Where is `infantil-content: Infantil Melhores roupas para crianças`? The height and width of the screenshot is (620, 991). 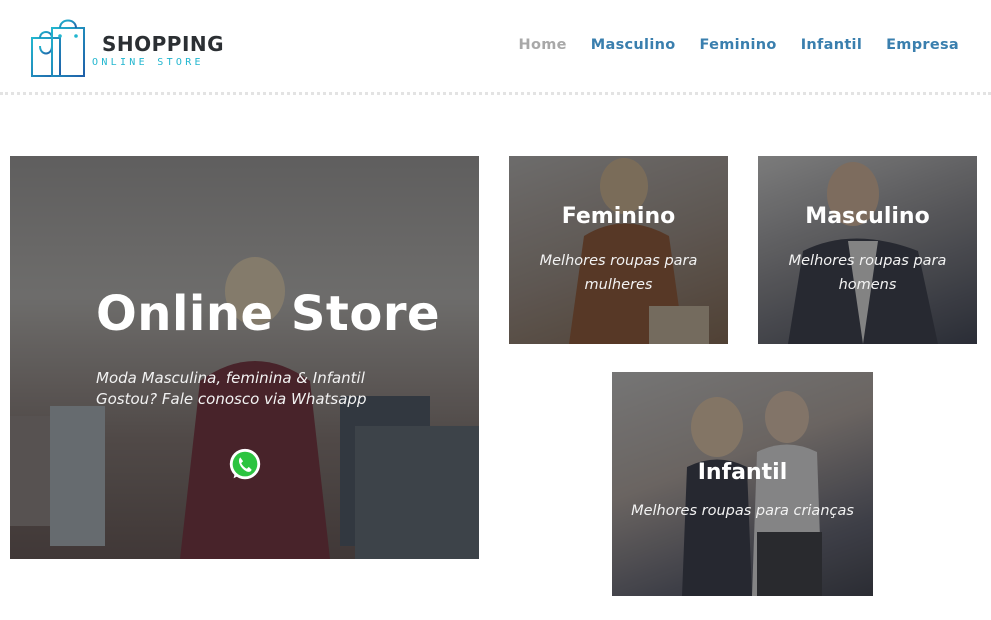 infantil-content: Infantil Melhores roupas para crianças is located at coordinates (742, 484).